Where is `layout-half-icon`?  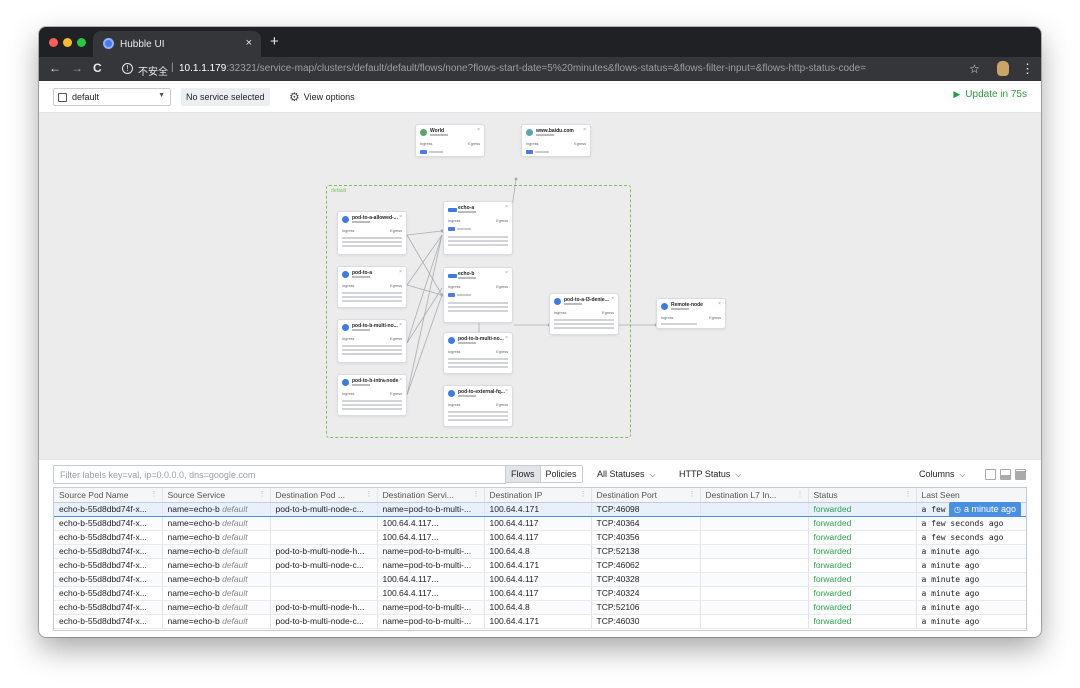 layout-half-icon is located at coordinates (1005, 474).